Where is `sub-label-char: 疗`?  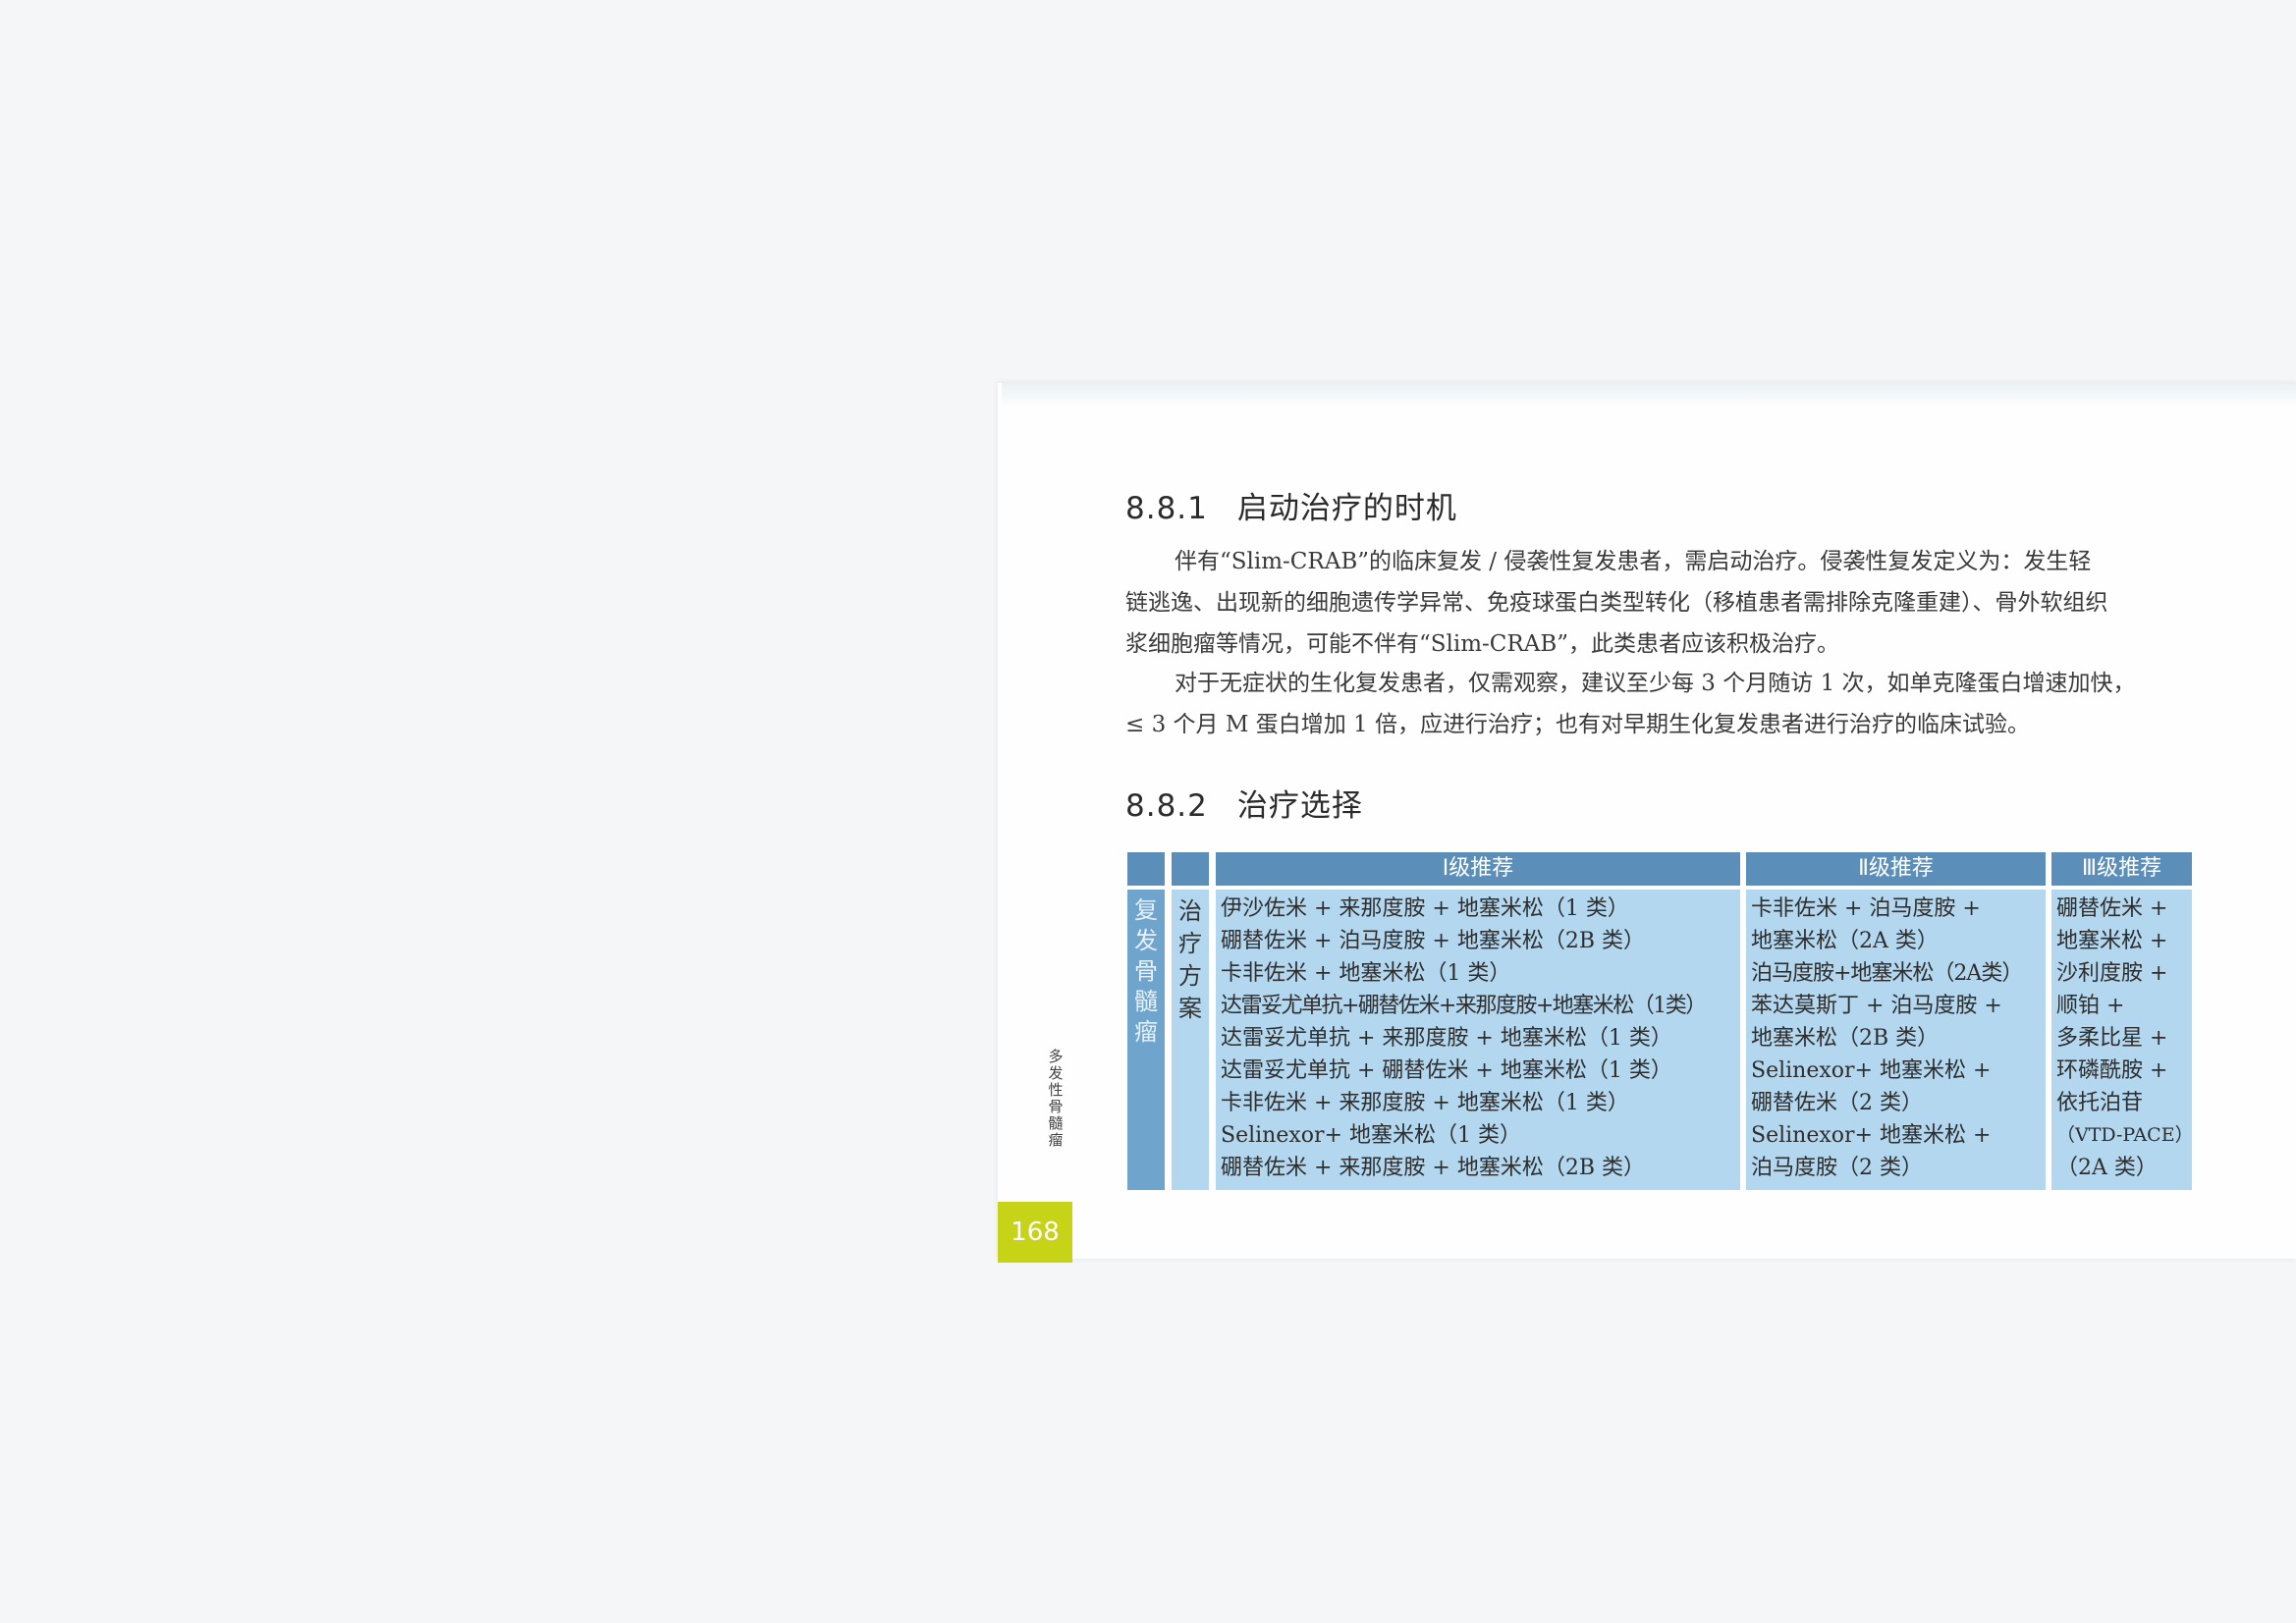
sub-label-char: 疗 is located at coordinates (1190, 943).